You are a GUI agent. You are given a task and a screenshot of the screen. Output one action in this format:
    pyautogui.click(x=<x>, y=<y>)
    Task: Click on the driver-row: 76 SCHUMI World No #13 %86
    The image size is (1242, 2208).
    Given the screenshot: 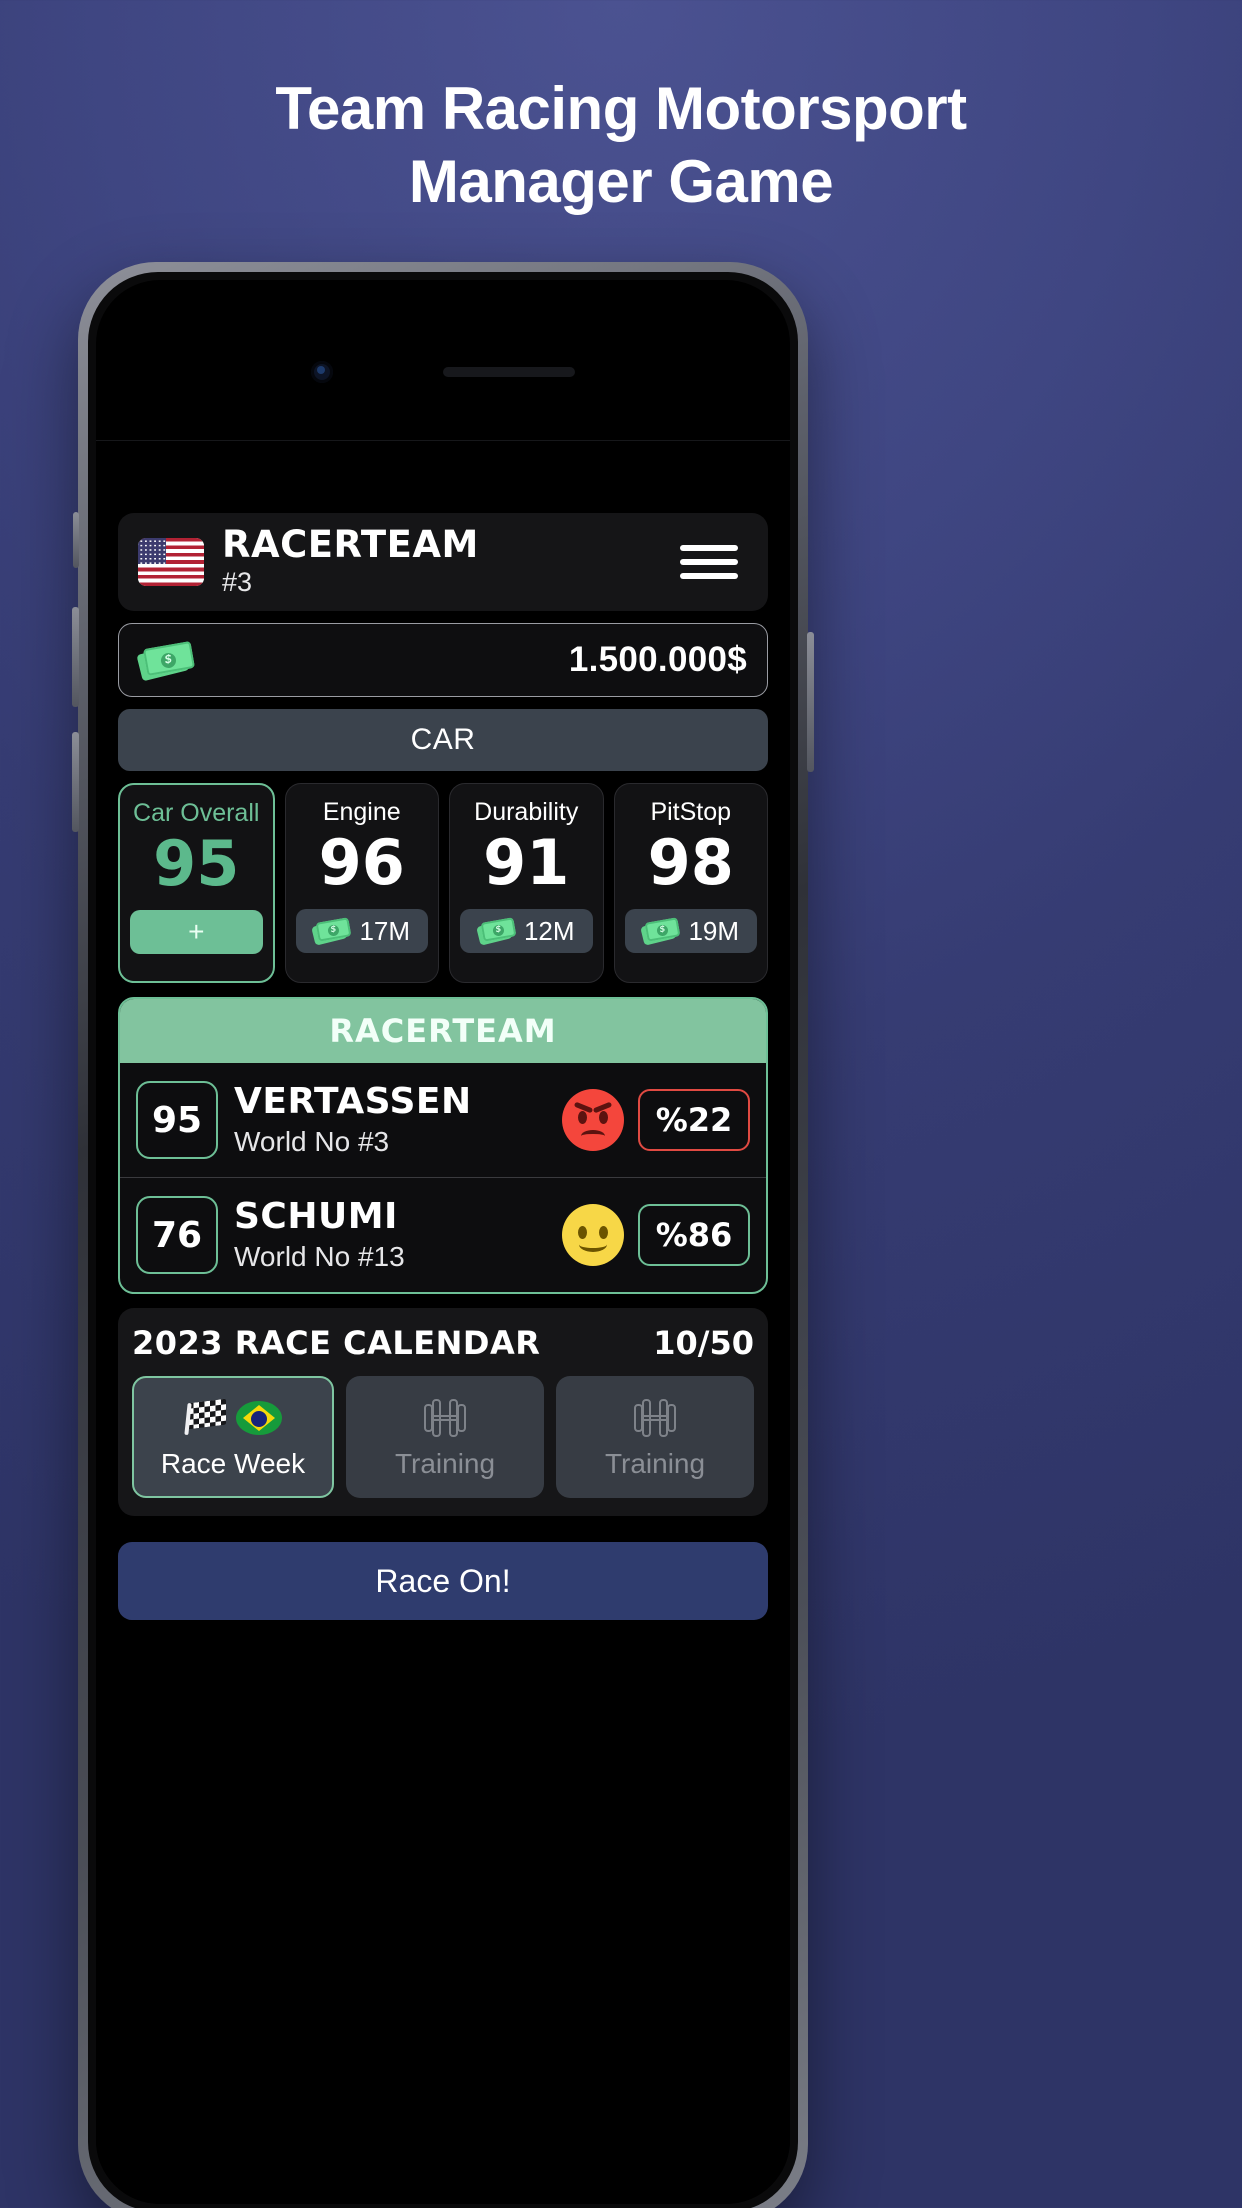 What is the action you would take?
    pyautogui.click(x=443, y=1234)
    